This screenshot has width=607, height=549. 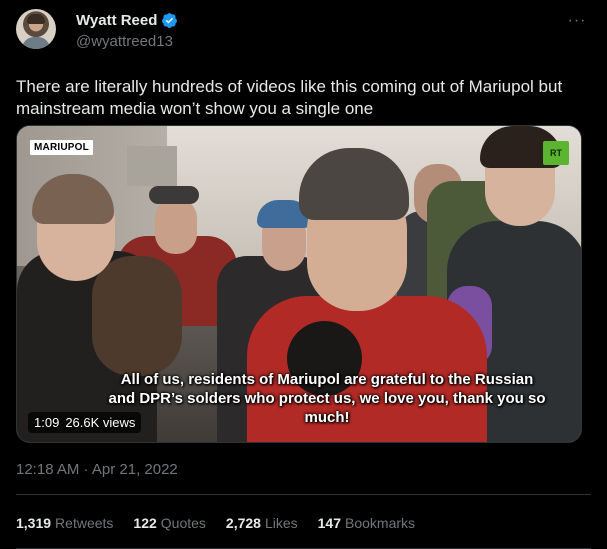 I want to click on more-horizontal-icon: ···, so click(x=577, y=23).